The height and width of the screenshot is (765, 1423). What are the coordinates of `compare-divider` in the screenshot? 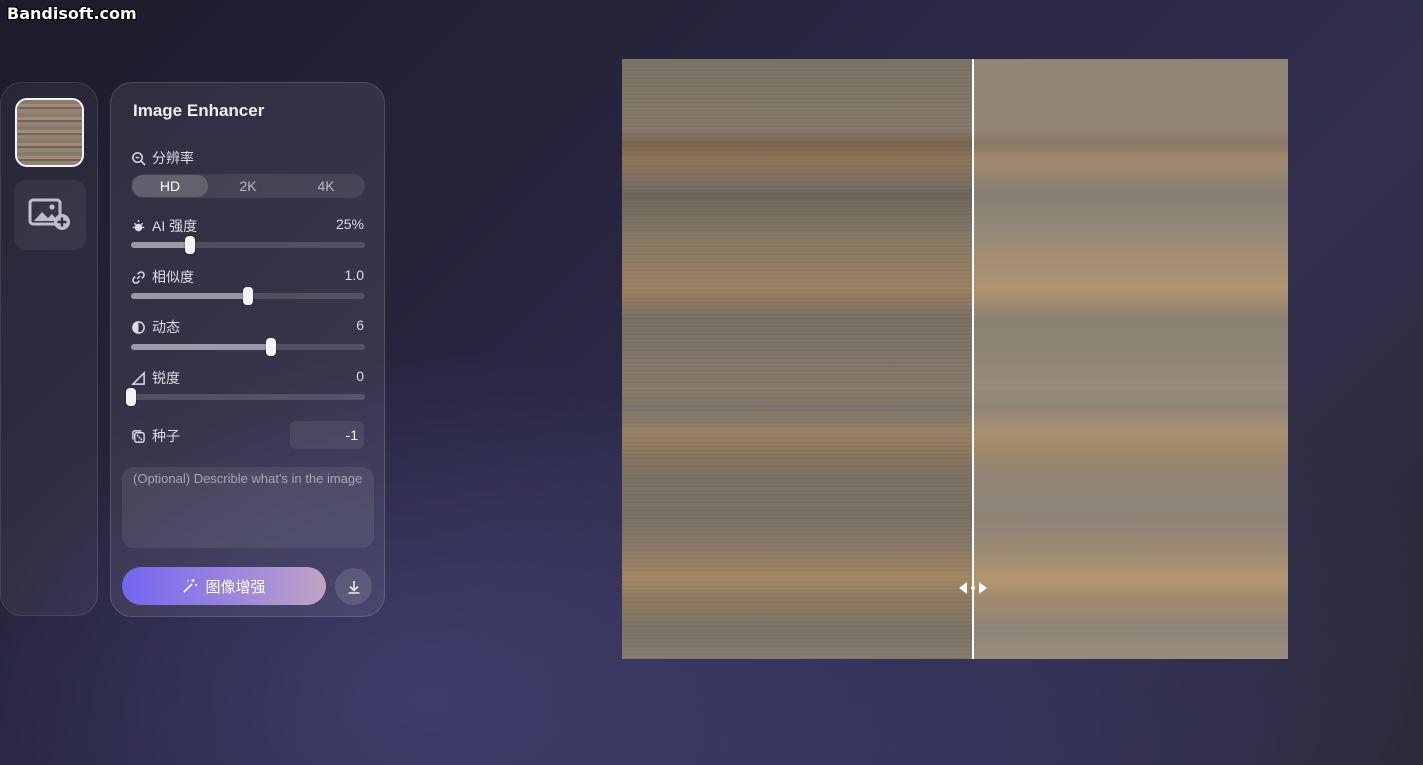 It's located at (973, 359).